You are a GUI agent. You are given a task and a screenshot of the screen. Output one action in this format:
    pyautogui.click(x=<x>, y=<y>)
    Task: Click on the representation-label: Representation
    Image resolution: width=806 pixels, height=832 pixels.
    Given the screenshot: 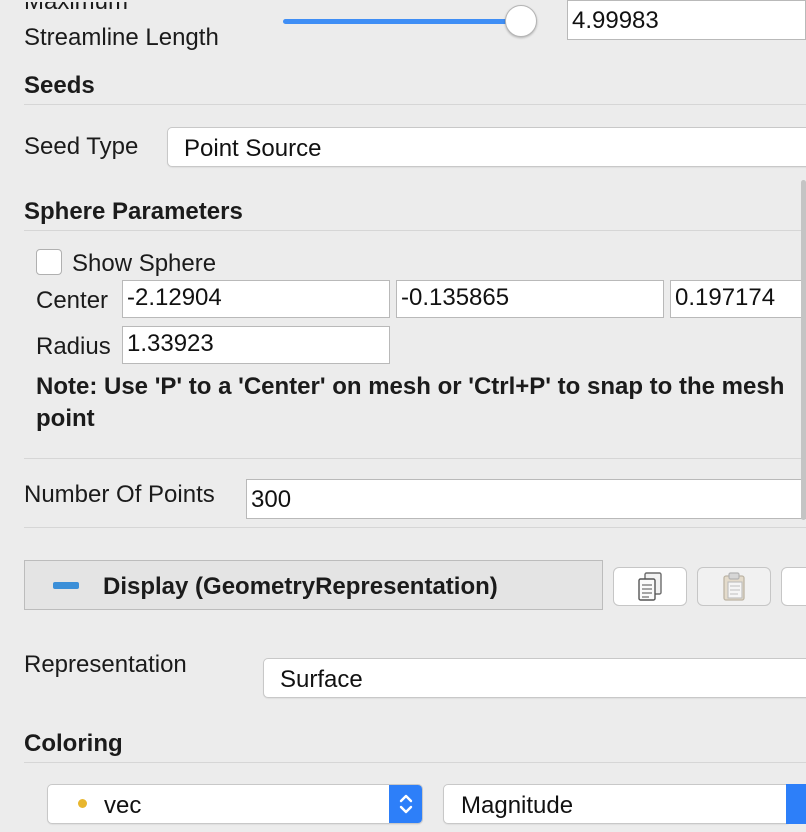 What is the action you would take?
    pyautogui.click(x=105, y=664)
    